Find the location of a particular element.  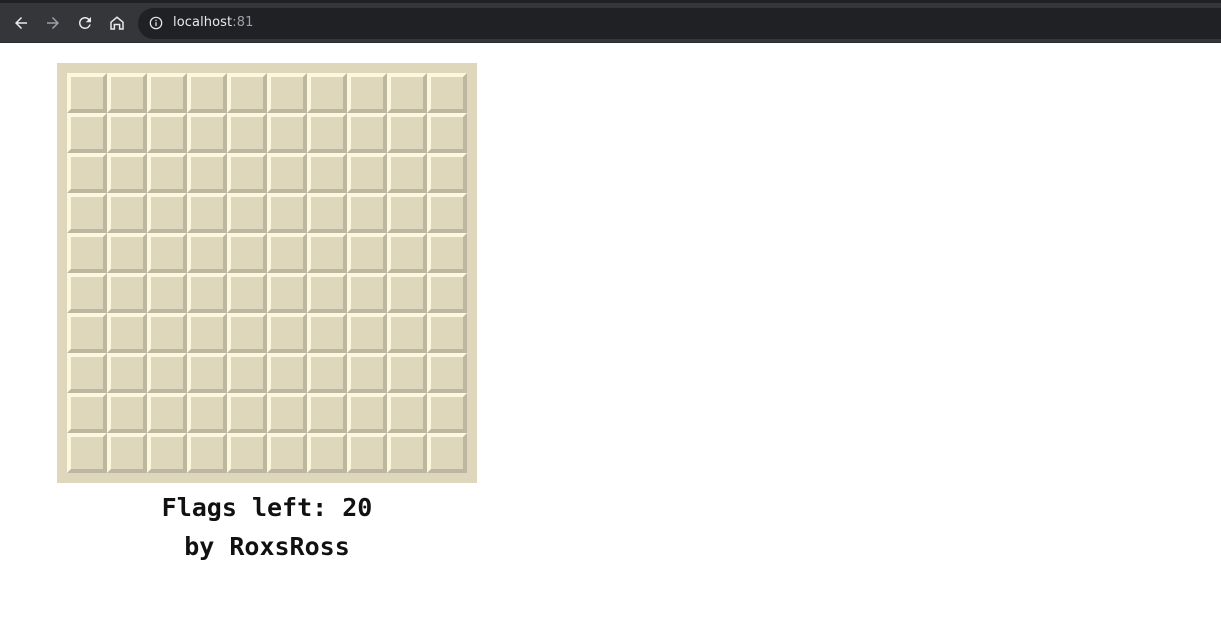

home-button is located at coordinates (117, 23).